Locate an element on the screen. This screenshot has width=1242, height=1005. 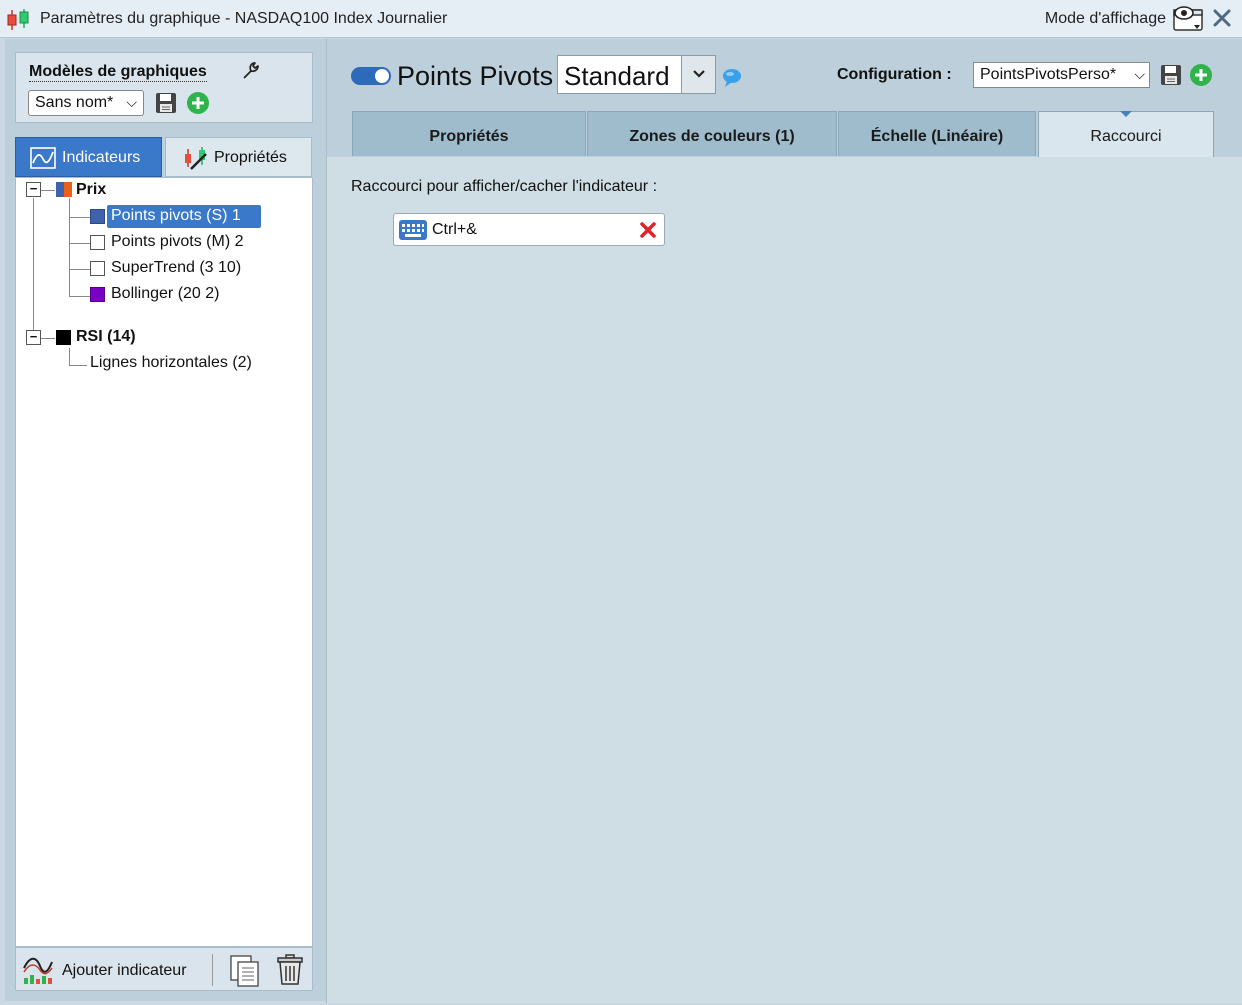
wrench-icon is located at coordinates (251, 71).